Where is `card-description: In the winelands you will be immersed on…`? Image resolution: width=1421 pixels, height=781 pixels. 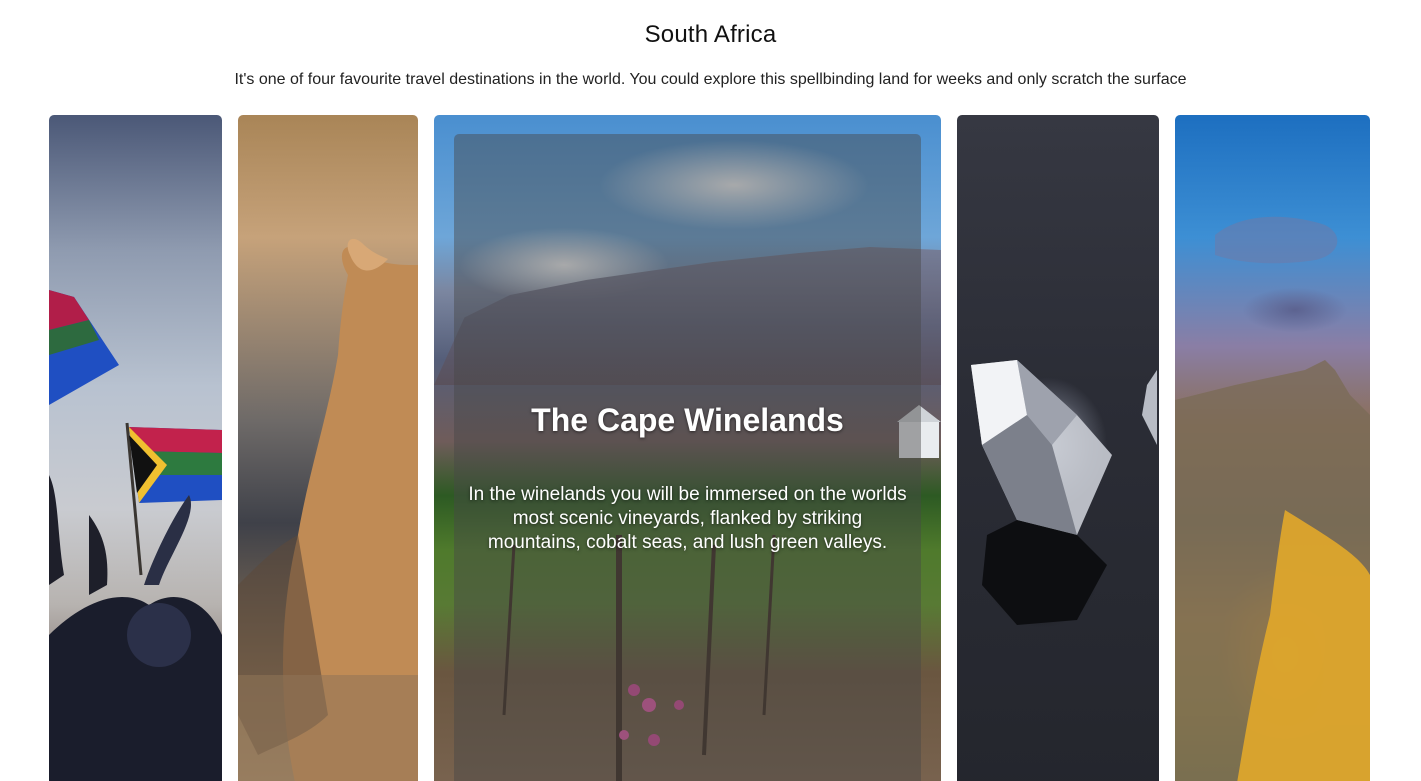 card-description: In the winelands you will be immersed on… is located at coordinates (687, 518).